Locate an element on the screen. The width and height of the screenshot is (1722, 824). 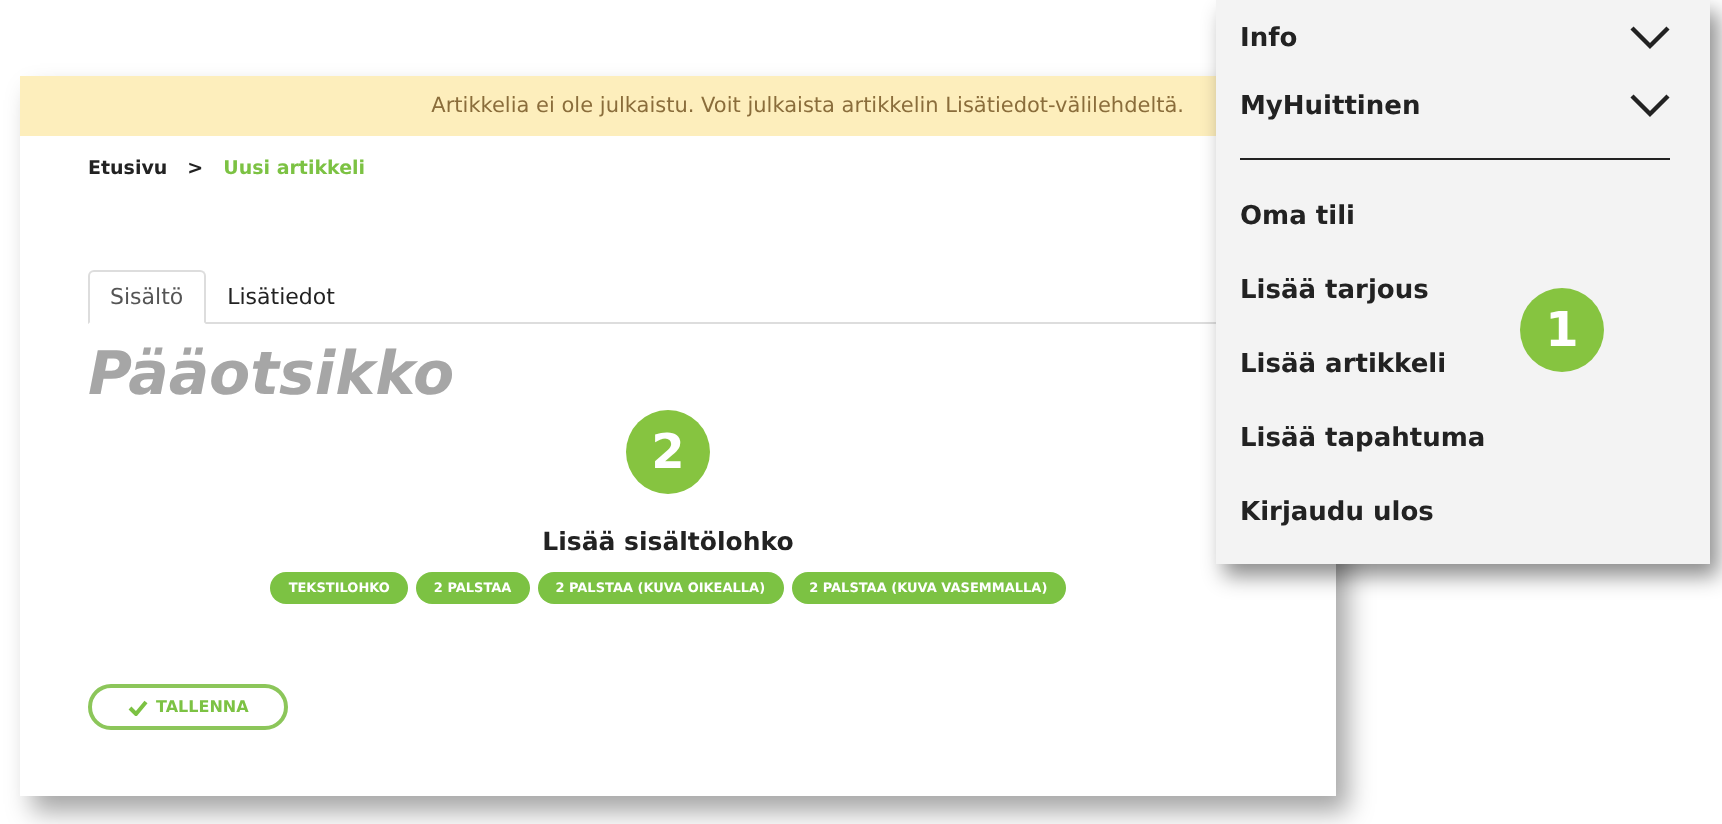
block-heading: Lisää sisältölohko is located at coordinates (668, 541).